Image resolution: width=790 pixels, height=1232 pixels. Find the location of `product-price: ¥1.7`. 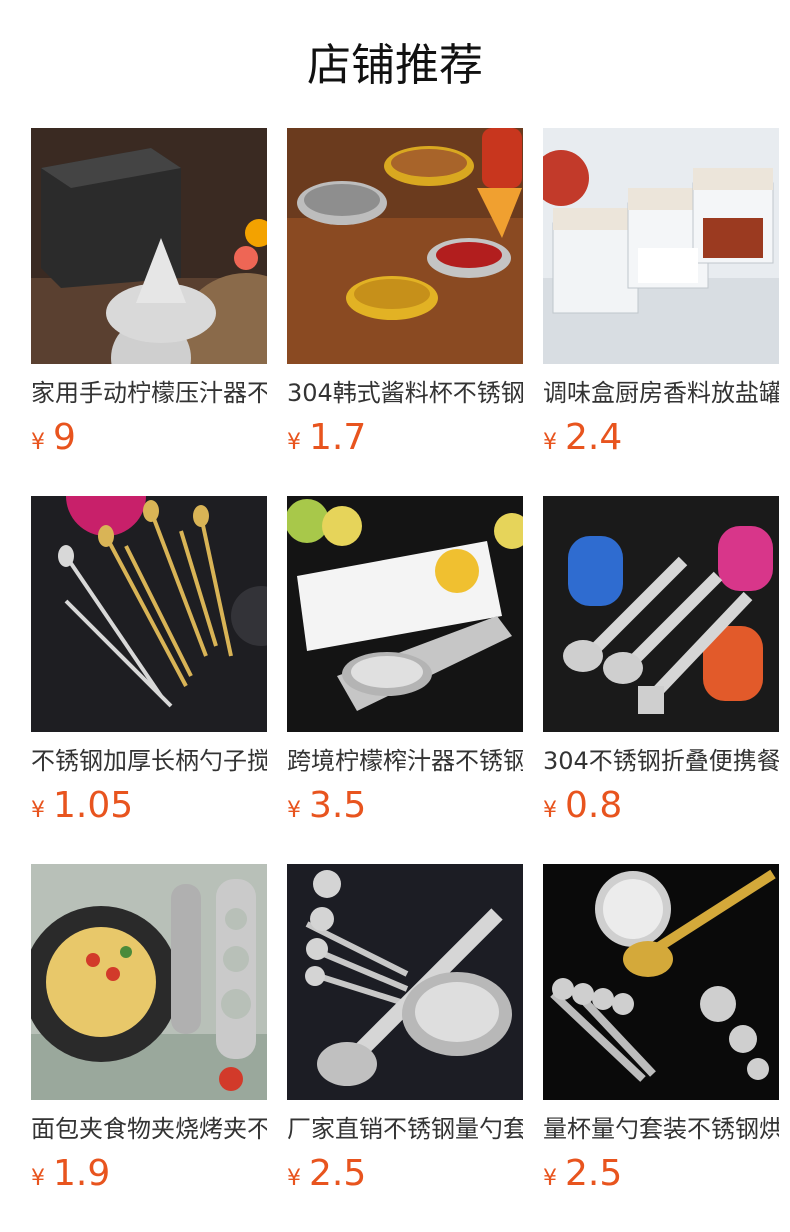

product-price: ¥1.7 is located at coordinates (405, 438).